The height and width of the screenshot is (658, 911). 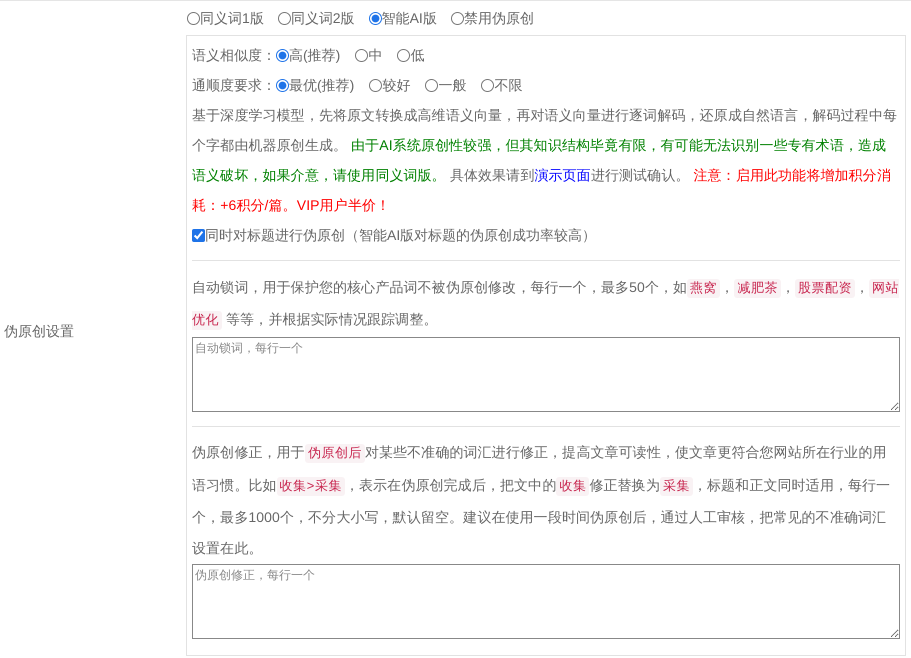 What do you see at coordinates (232, 18) in the screenshot?
I see `radio-label: 同义词1版` at bounding box center [232, 18].